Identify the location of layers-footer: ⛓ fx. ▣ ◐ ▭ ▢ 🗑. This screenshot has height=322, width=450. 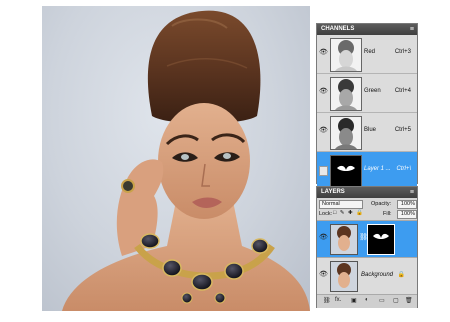
(367, 301).